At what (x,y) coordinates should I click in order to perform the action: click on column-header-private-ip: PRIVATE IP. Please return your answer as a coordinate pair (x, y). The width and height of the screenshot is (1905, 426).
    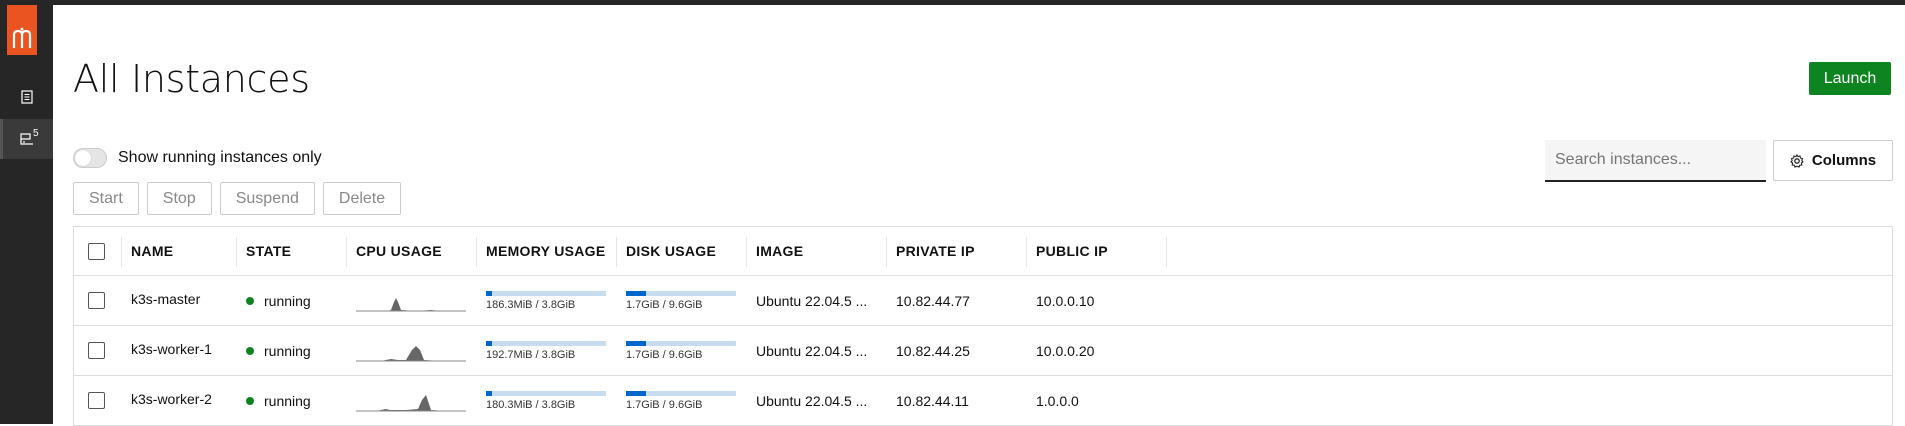
    Looking at the image, I should click on (935, 251).